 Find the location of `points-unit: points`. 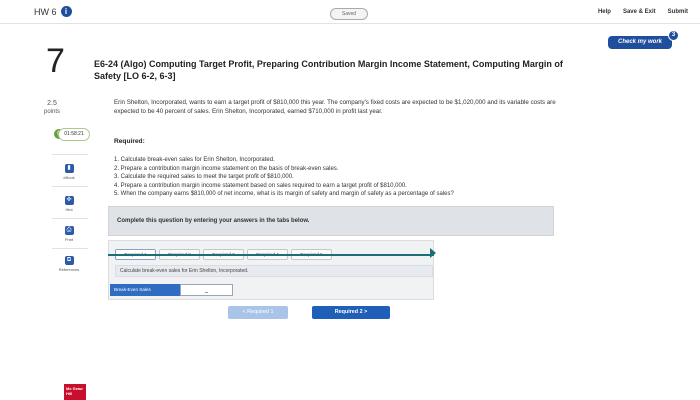

points-unit: points is located at coordinates (51, 112).